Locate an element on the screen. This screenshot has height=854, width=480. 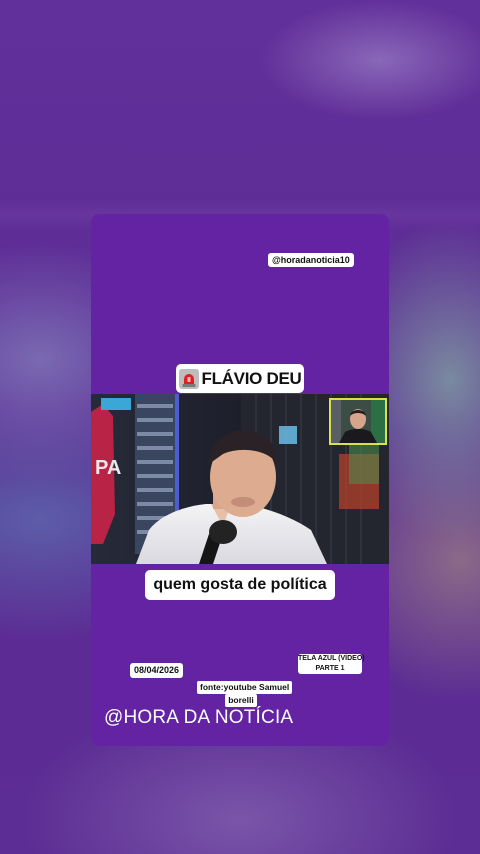
siren-icon is located at coordinates (188, 378).